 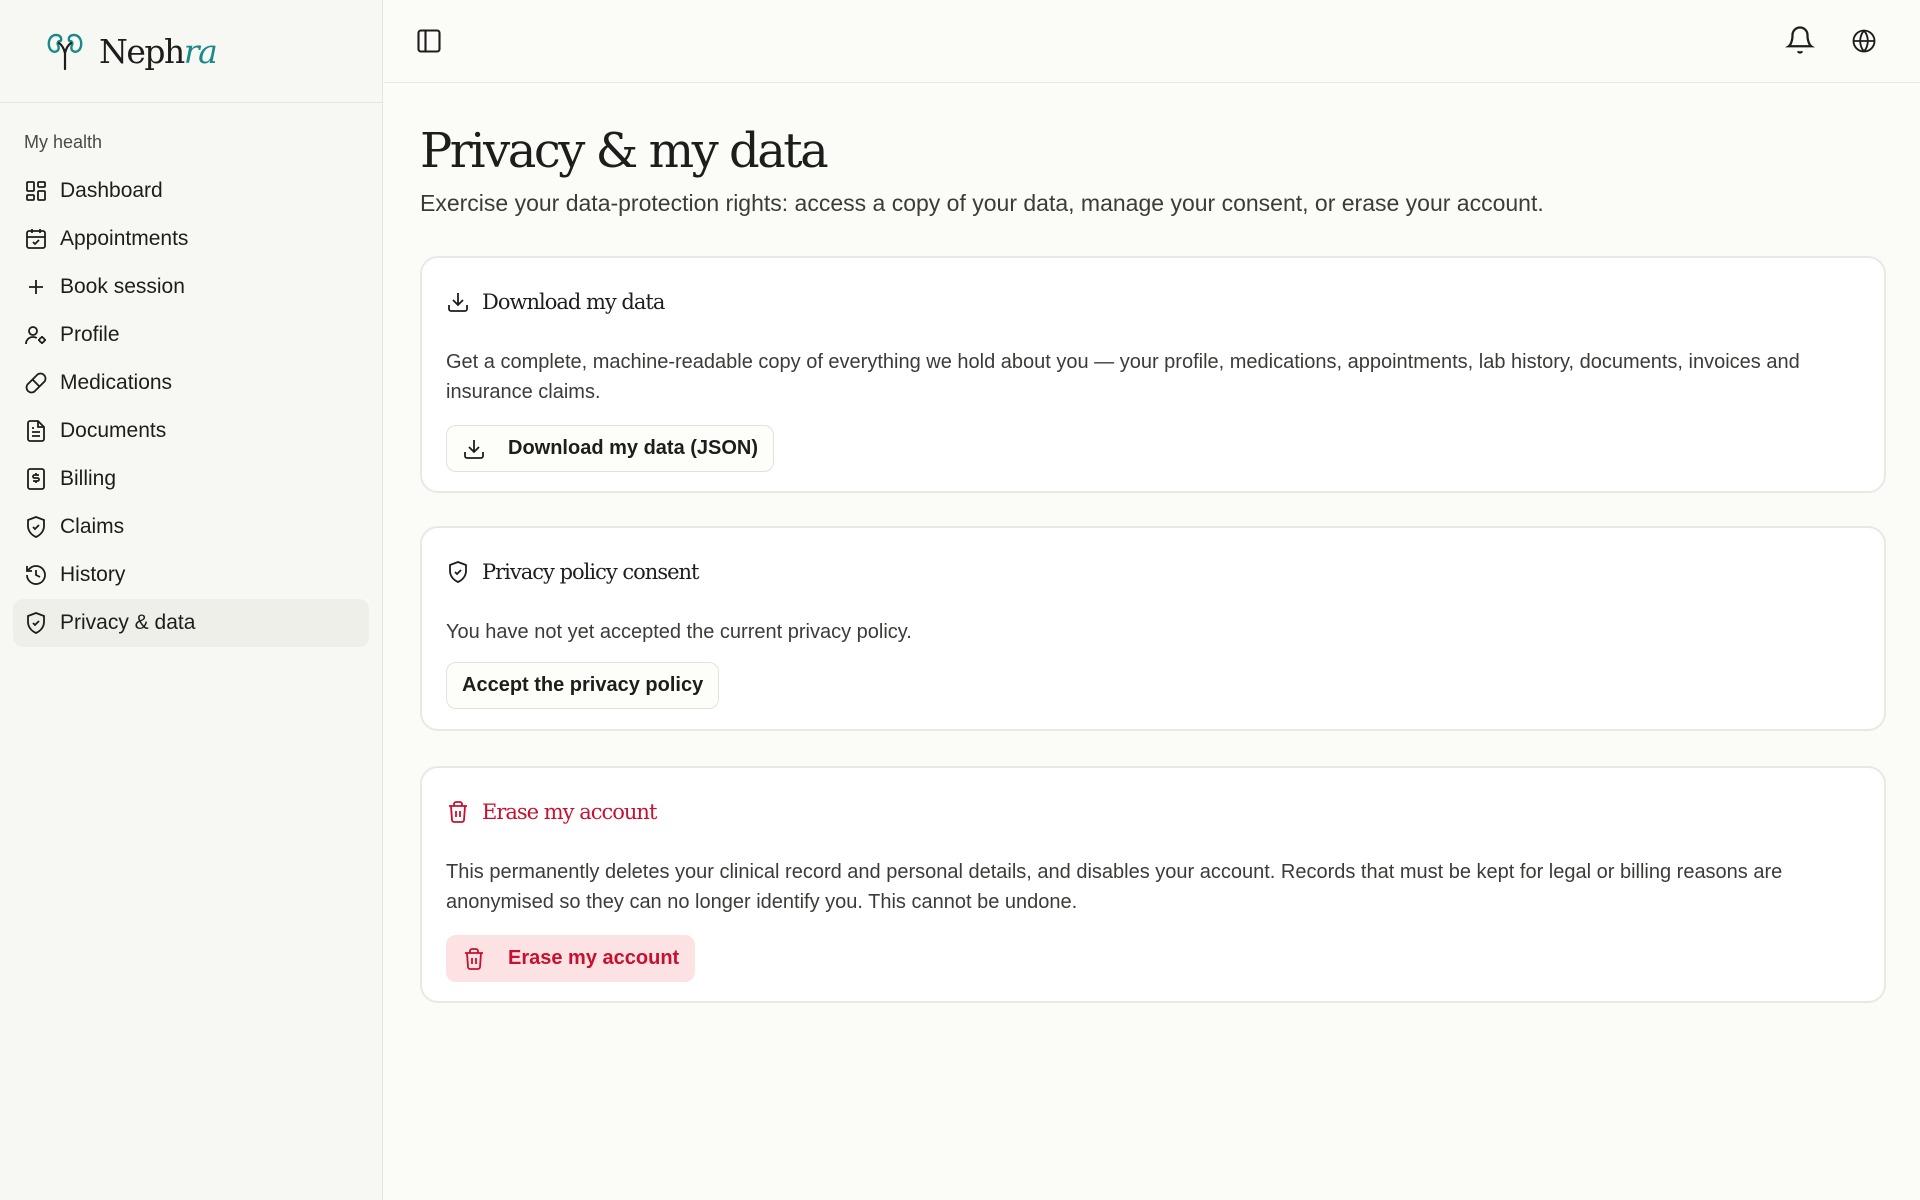 What do you see at coordinates (1152, 41) in the screenshot?
I see `topbar` at bounding box center [1152, 41].